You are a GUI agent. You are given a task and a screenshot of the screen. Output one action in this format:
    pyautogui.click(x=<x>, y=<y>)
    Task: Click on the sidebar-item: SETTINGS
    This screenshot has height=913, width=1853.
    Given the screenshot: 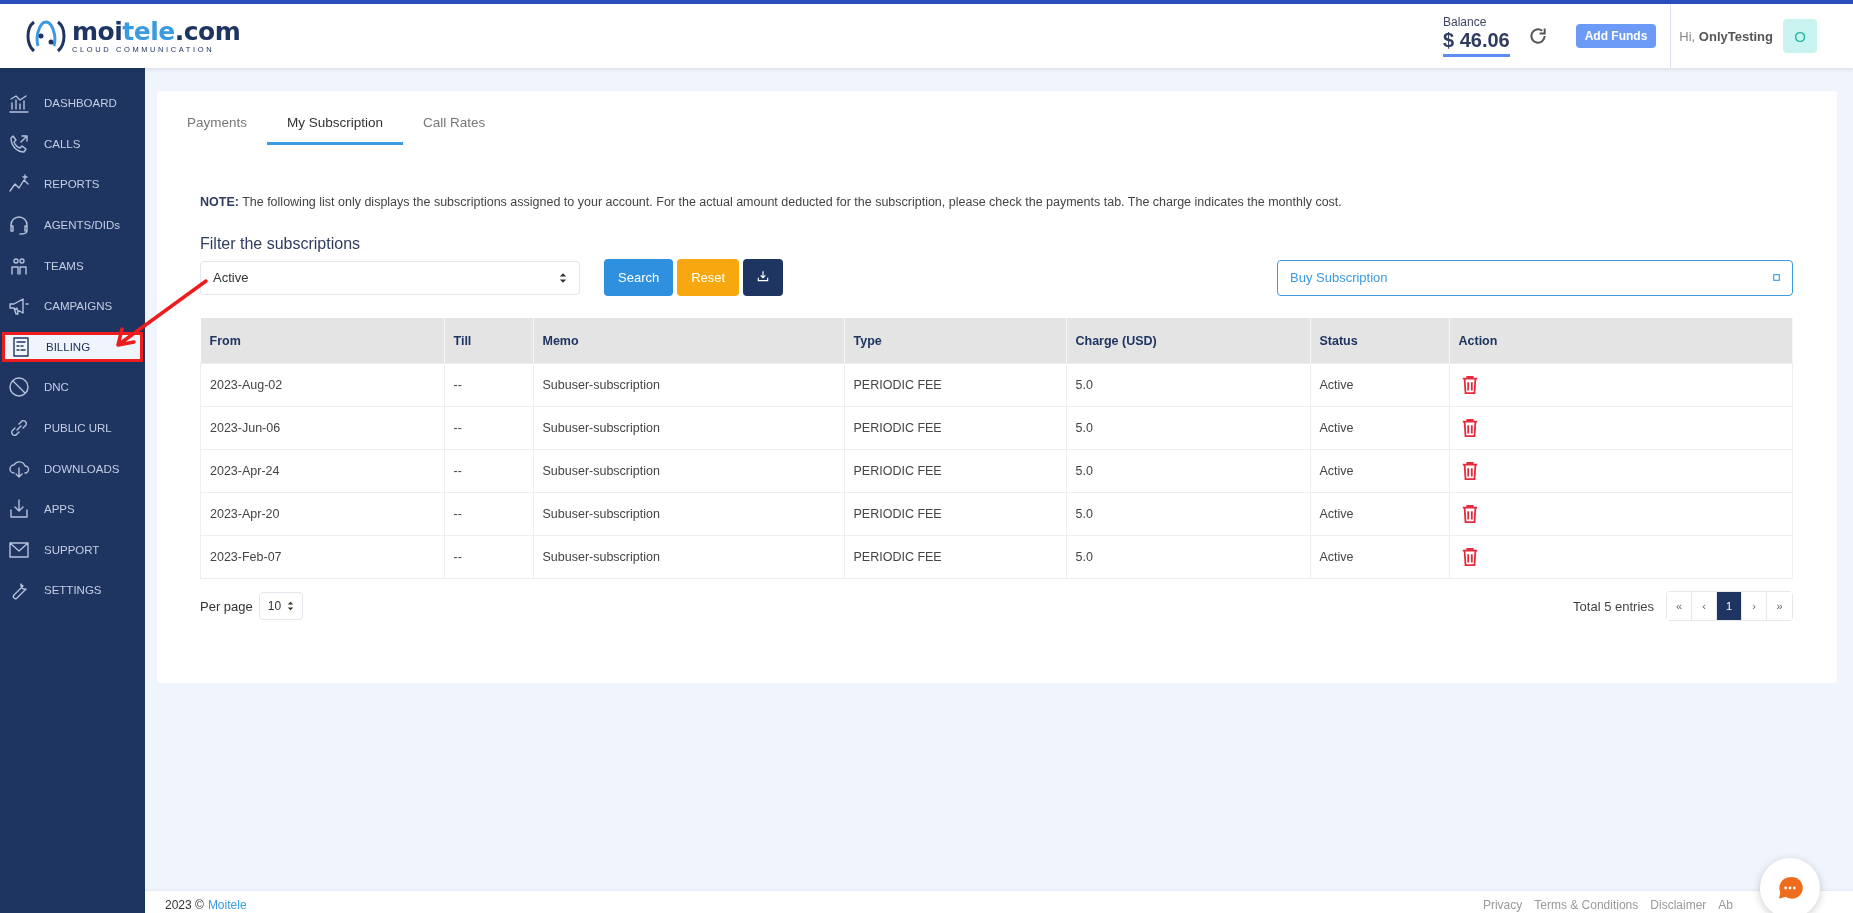 What is the action you would take?
    pyautogui.click(x=72, y=590)
    